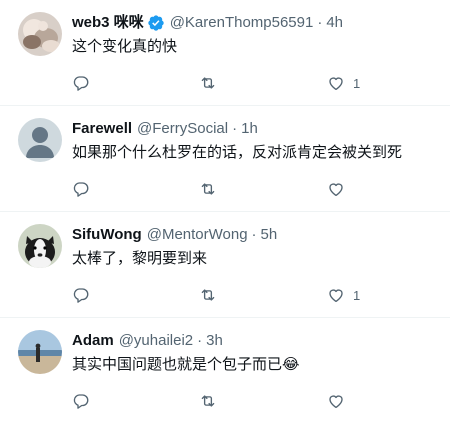 This screenshot has width=450, height=427. Describe the element at coordinates (140, 258) in the screenshot. I see `tweet-text: 太棒了，黎明要到来` at that location.